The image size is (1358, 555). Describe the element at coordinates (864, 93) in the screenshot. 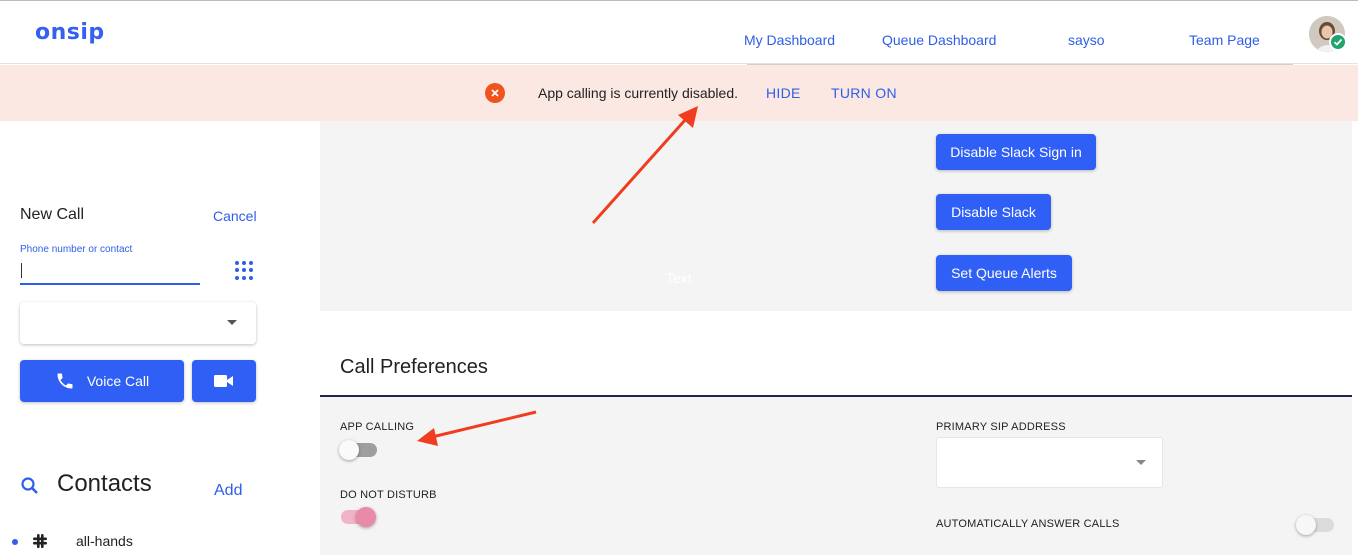

I see `banner-turn-on-button: TURN ON` at that location.